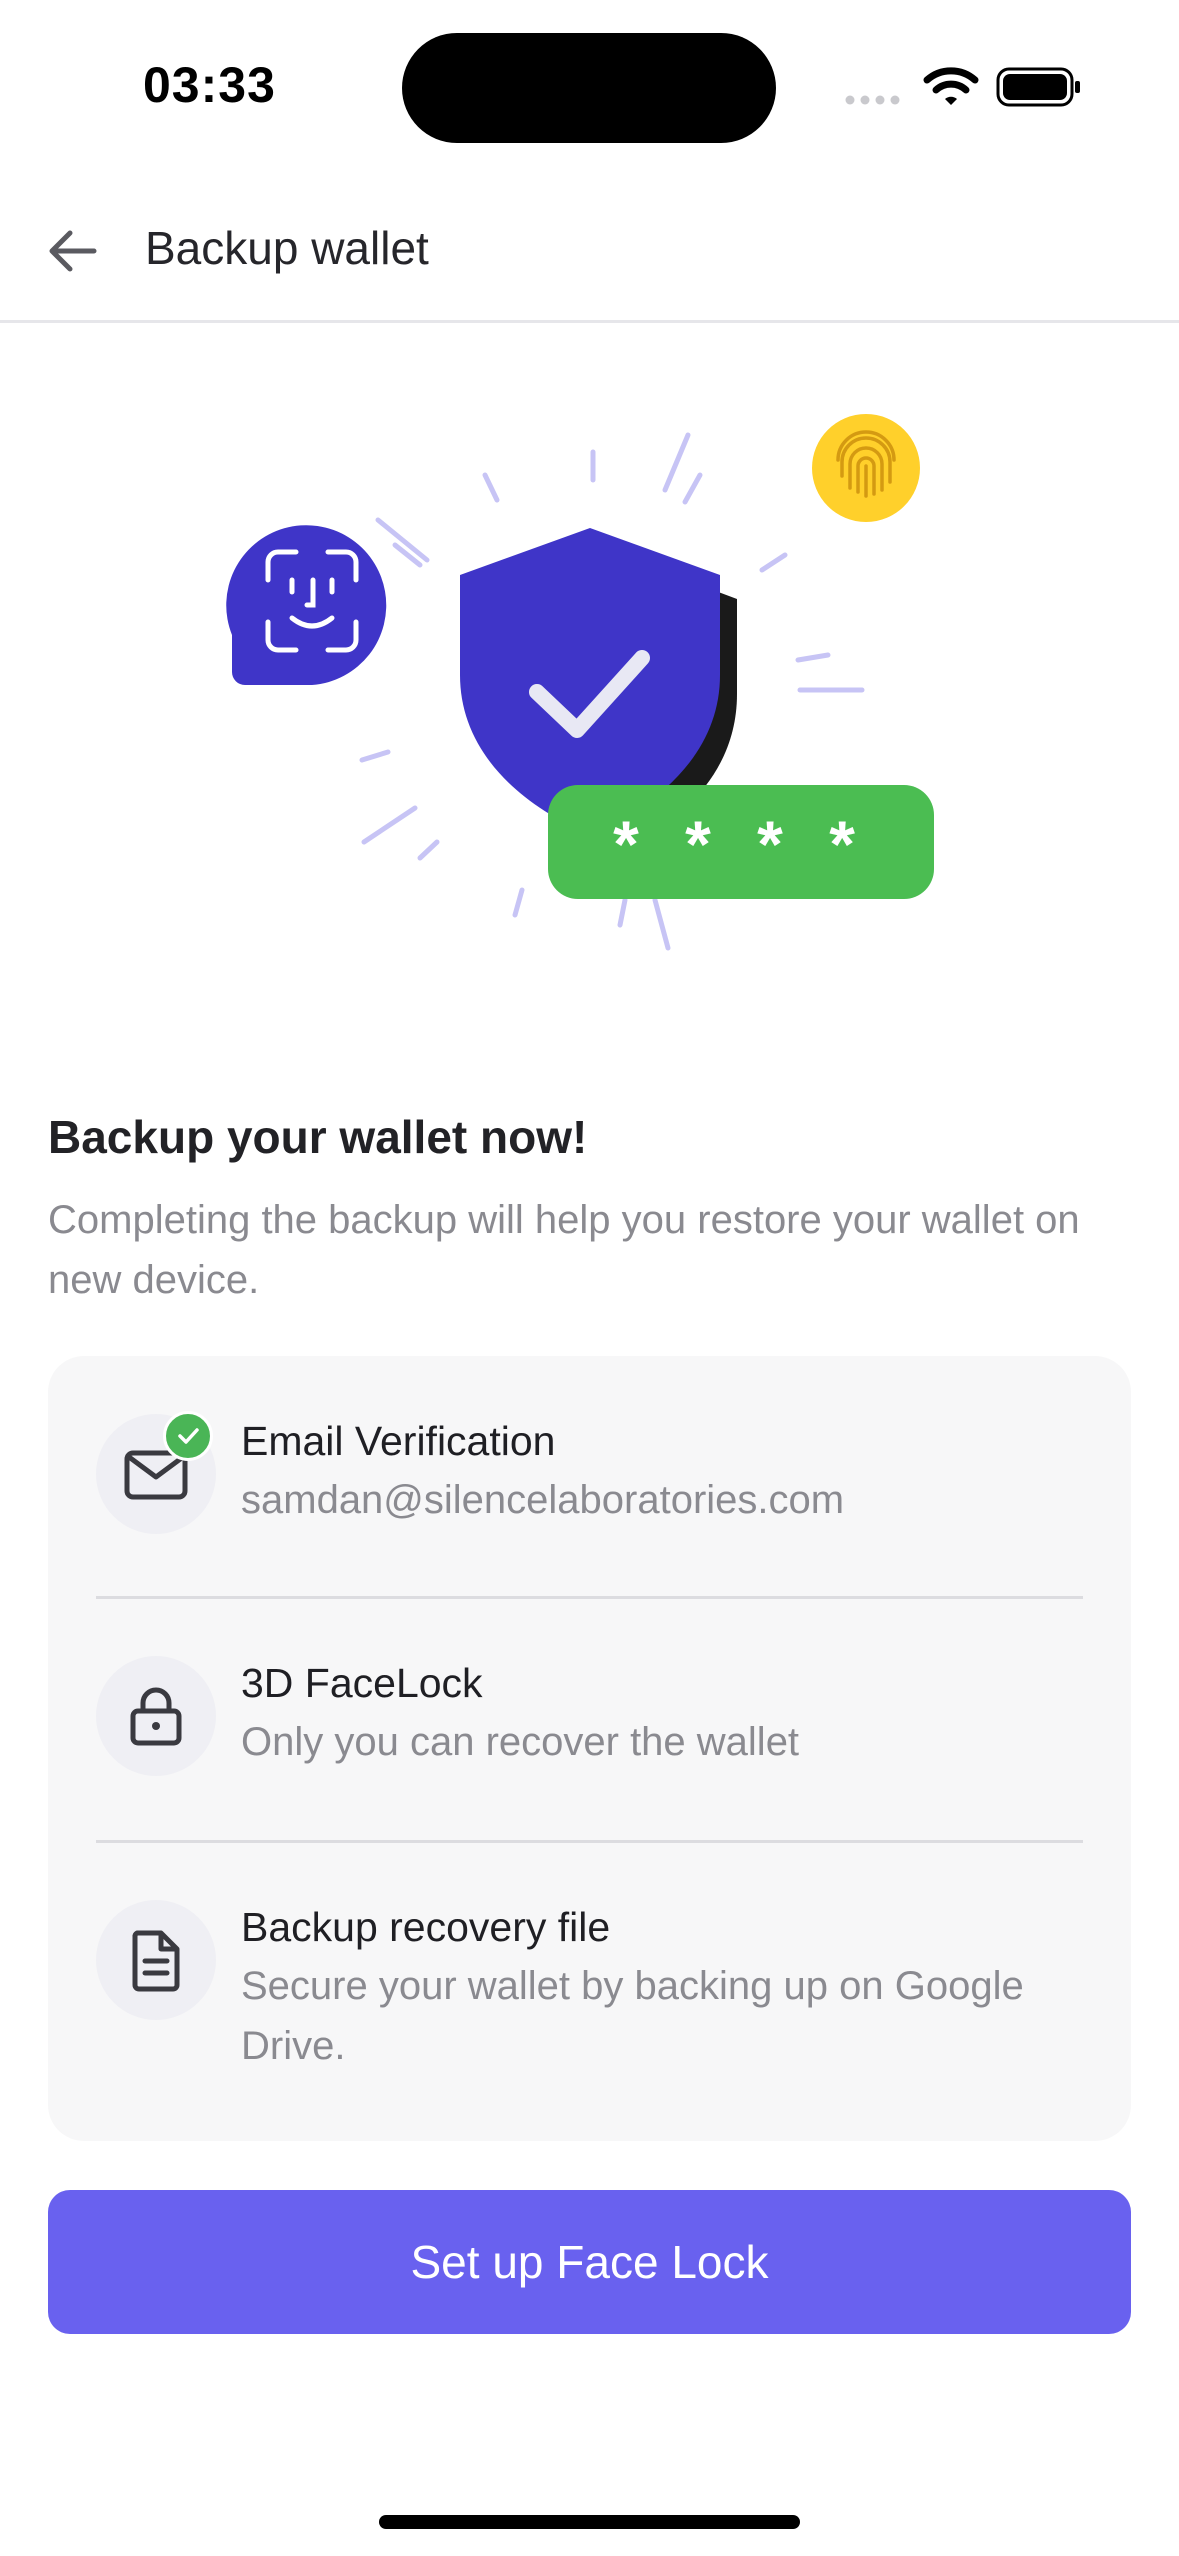  I want to click on completed-check-badge, so click(188, 1436).